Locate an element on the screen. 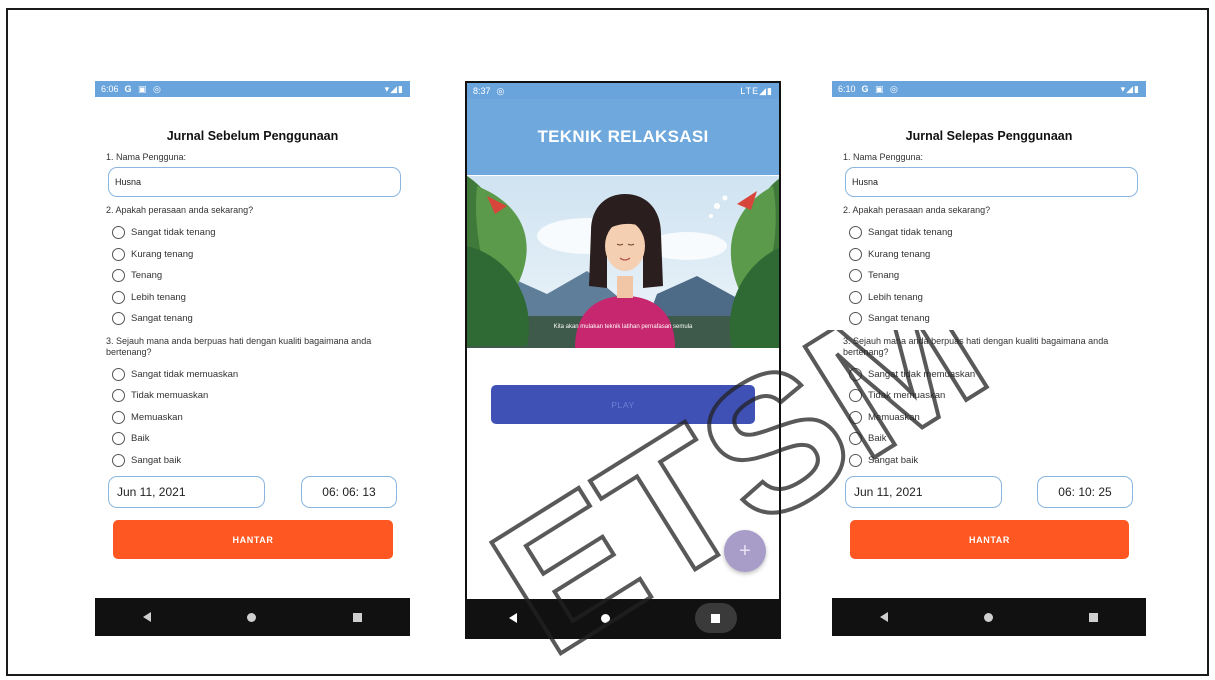  status-bar: 8:37 ◎ LTE◢▮ is located at coordinates (623, 91).